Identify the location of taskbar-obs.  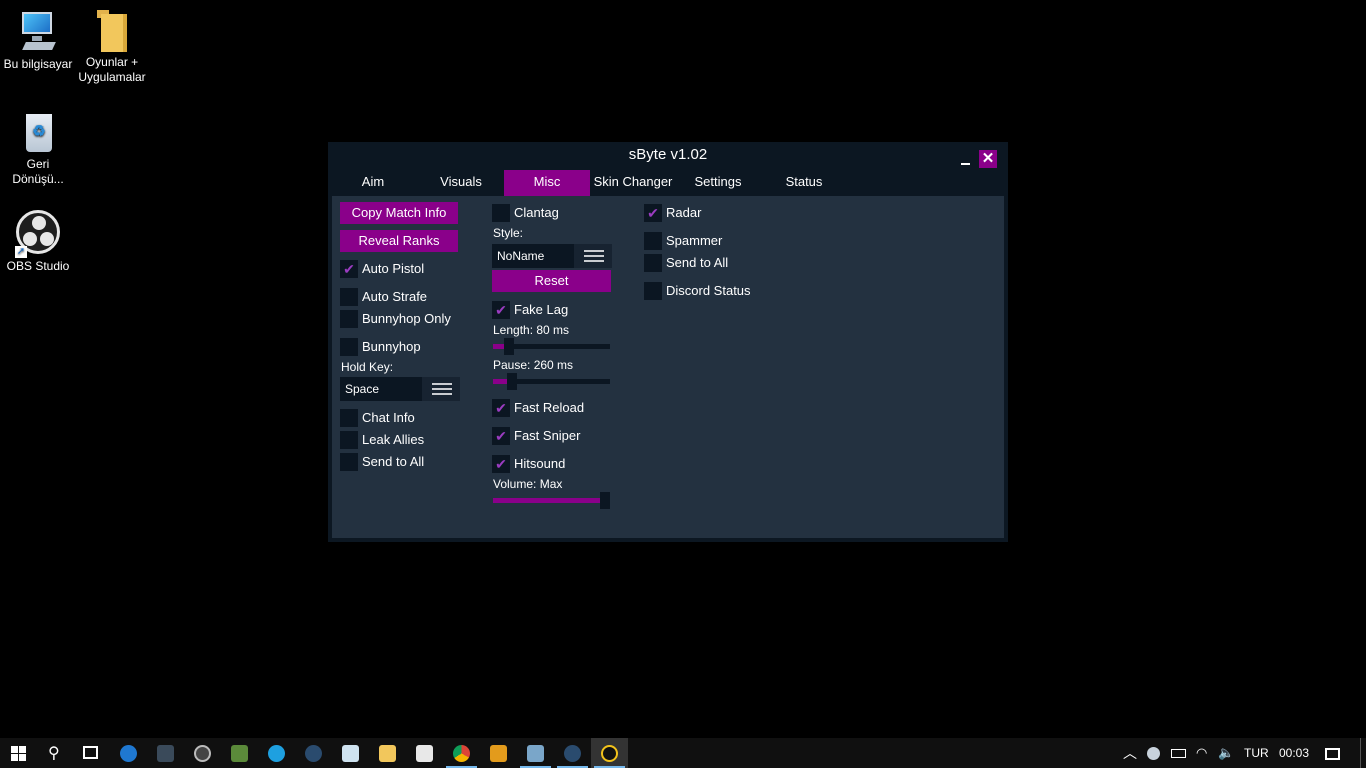
(202, 753).